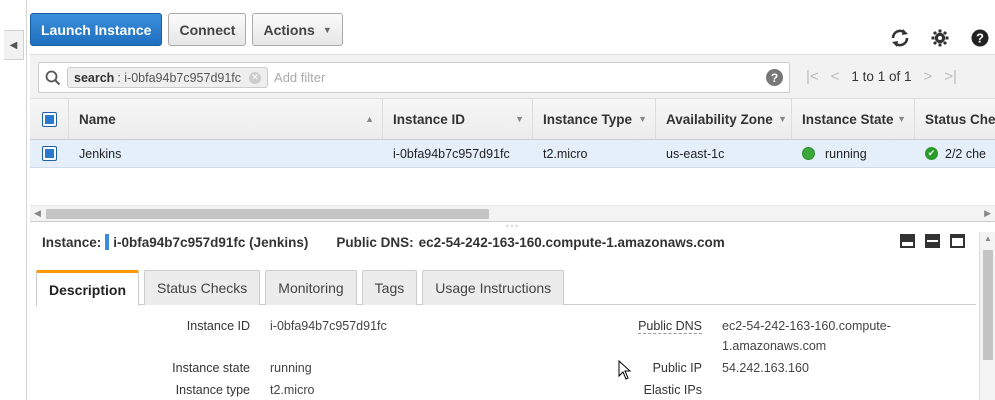  I want to click on row-checkbox-cell, so click(49, 153).